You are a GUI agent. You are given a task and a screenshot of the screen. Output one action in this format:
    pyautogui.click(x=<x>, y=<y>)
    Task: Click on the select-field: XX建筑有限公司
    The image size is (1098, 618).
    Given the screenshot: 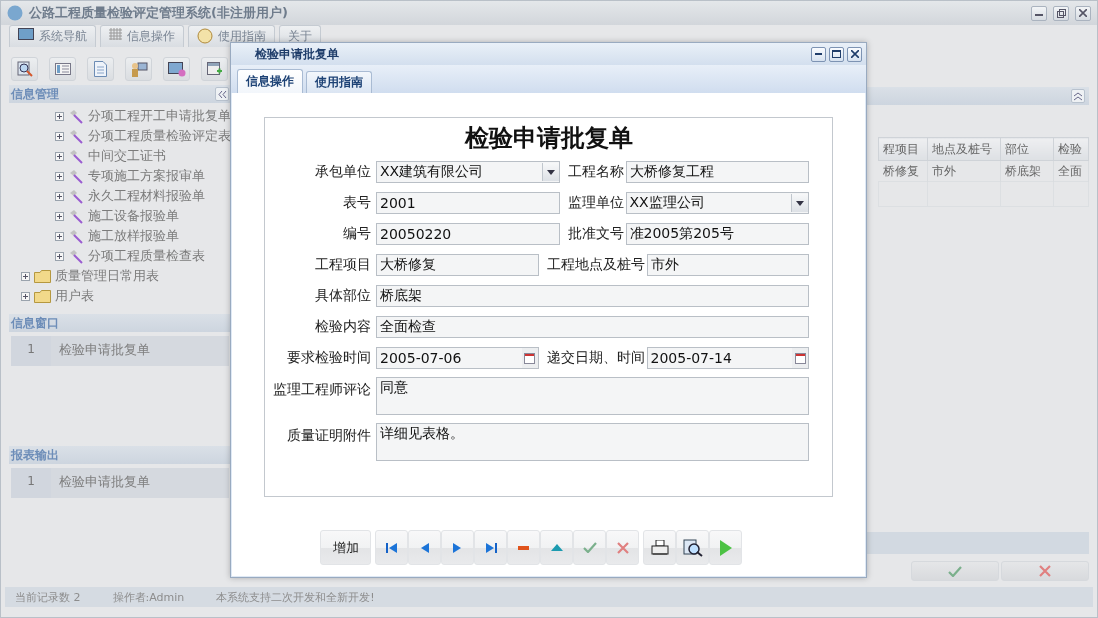 What is the action you would take?
    pyautogui.click(x=468, y=171)
    